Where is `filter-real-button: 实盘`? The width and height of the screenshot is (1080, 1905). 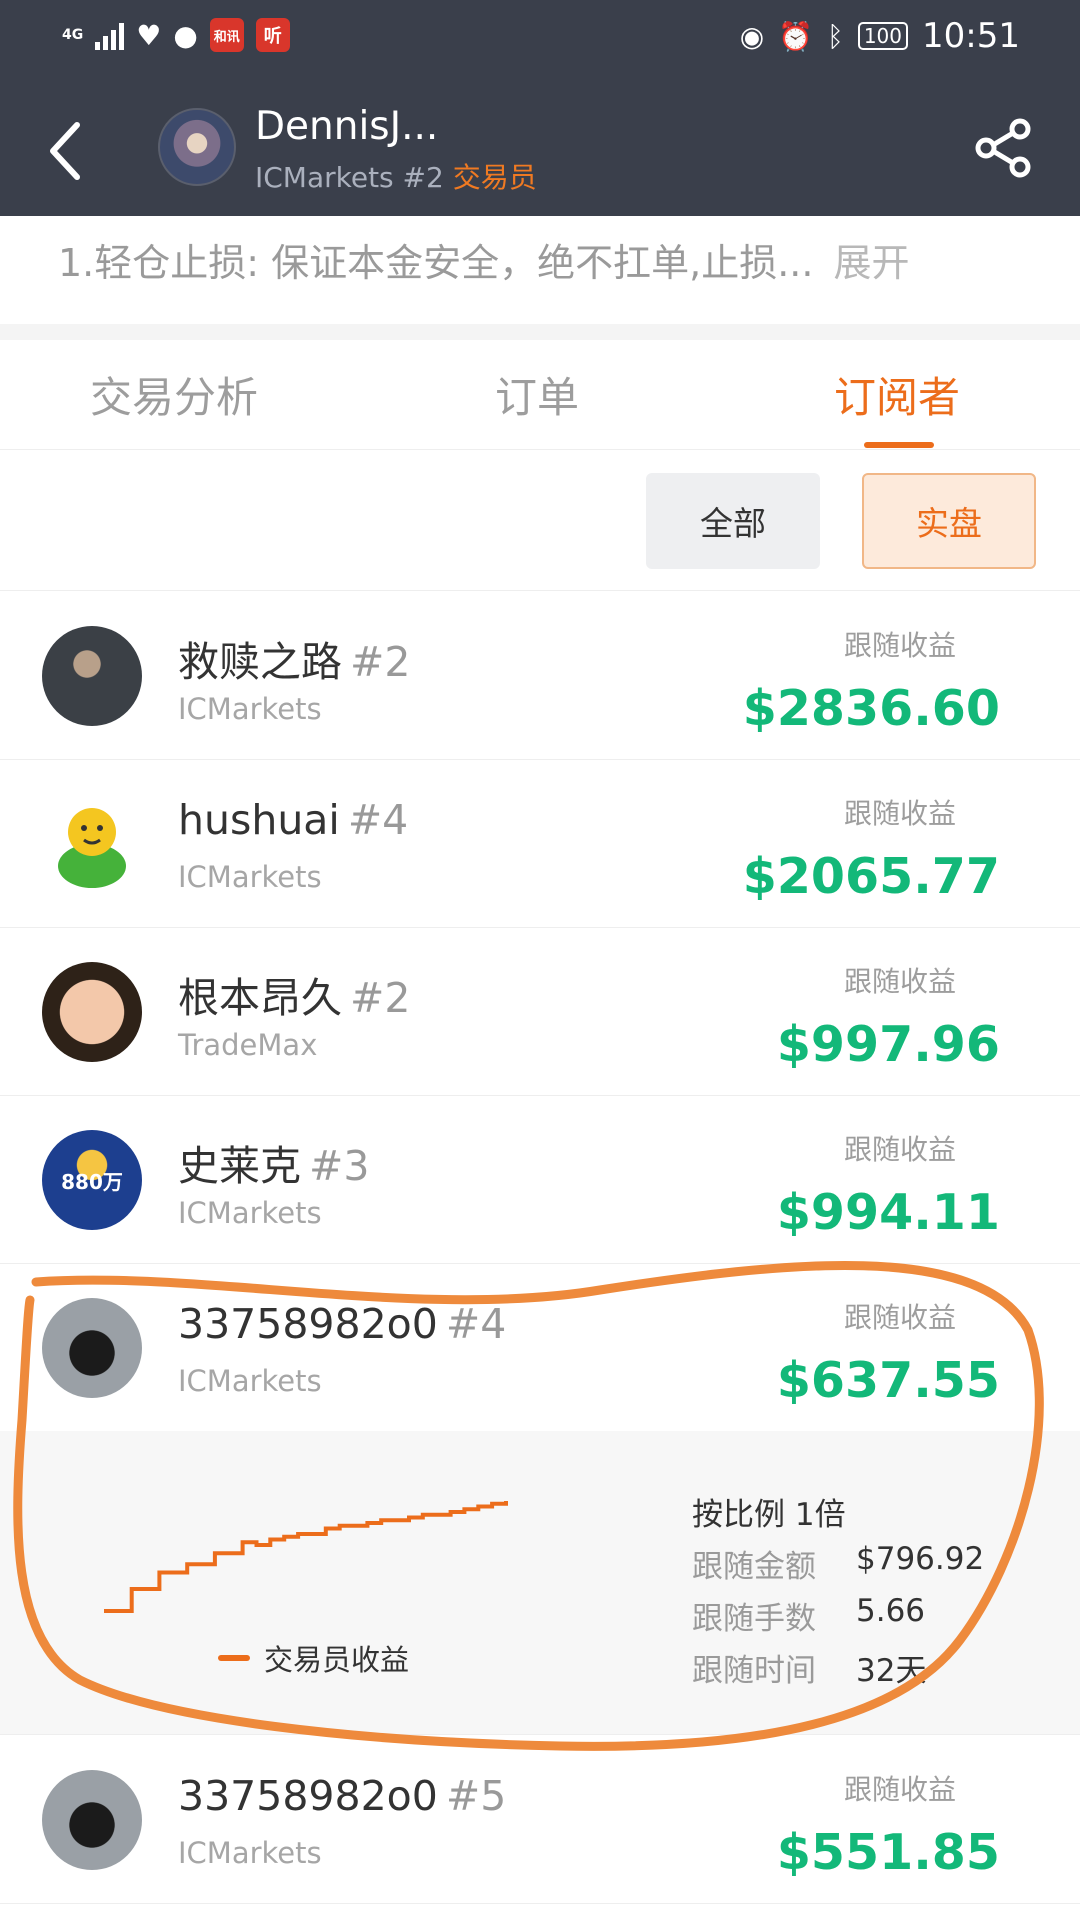
filter-real-button: 实盘 is located at coordinates (949, 521).